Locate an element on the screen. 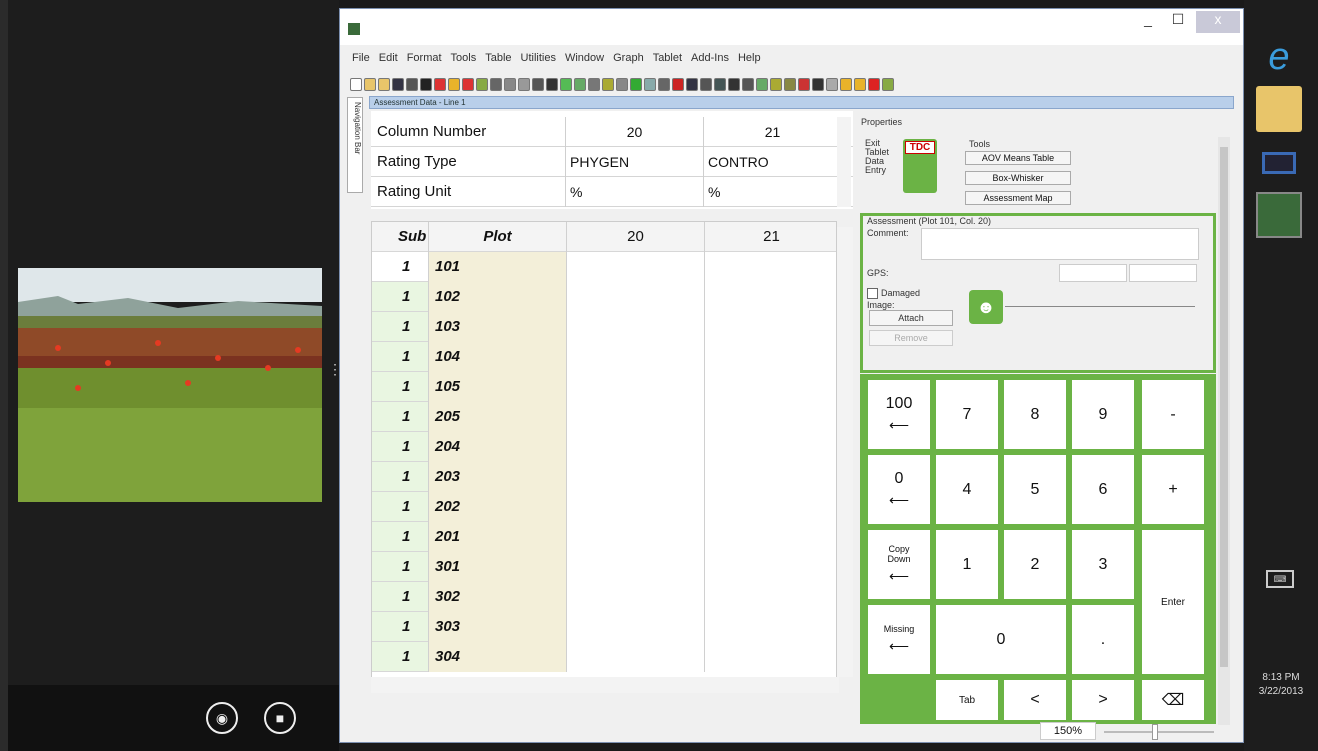  camera-icon: ◉ is located at coordinates (222, 718).